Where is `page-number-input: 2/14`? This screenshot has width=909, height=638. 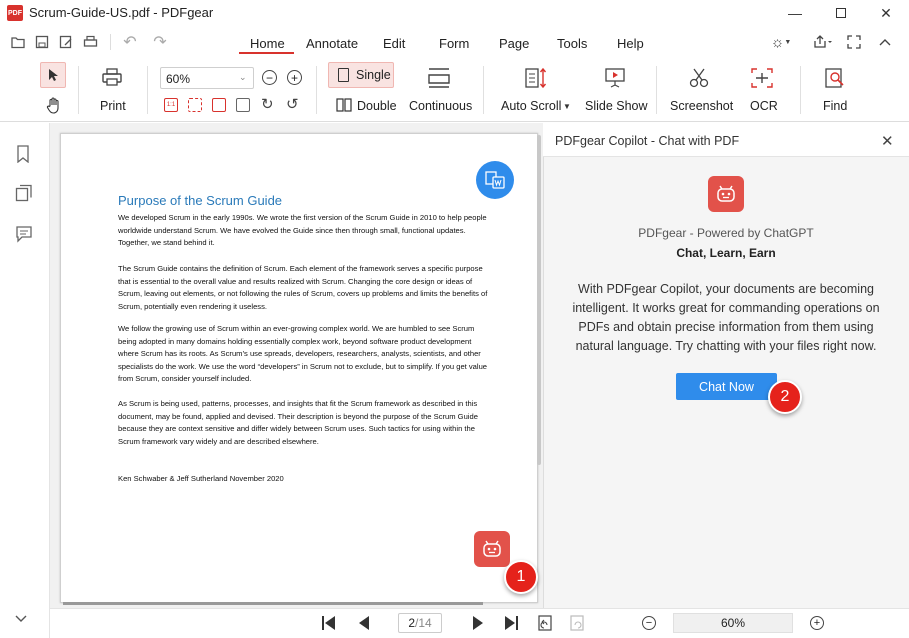 page-number-input: 2/14 is located at coordinates (420, 623).